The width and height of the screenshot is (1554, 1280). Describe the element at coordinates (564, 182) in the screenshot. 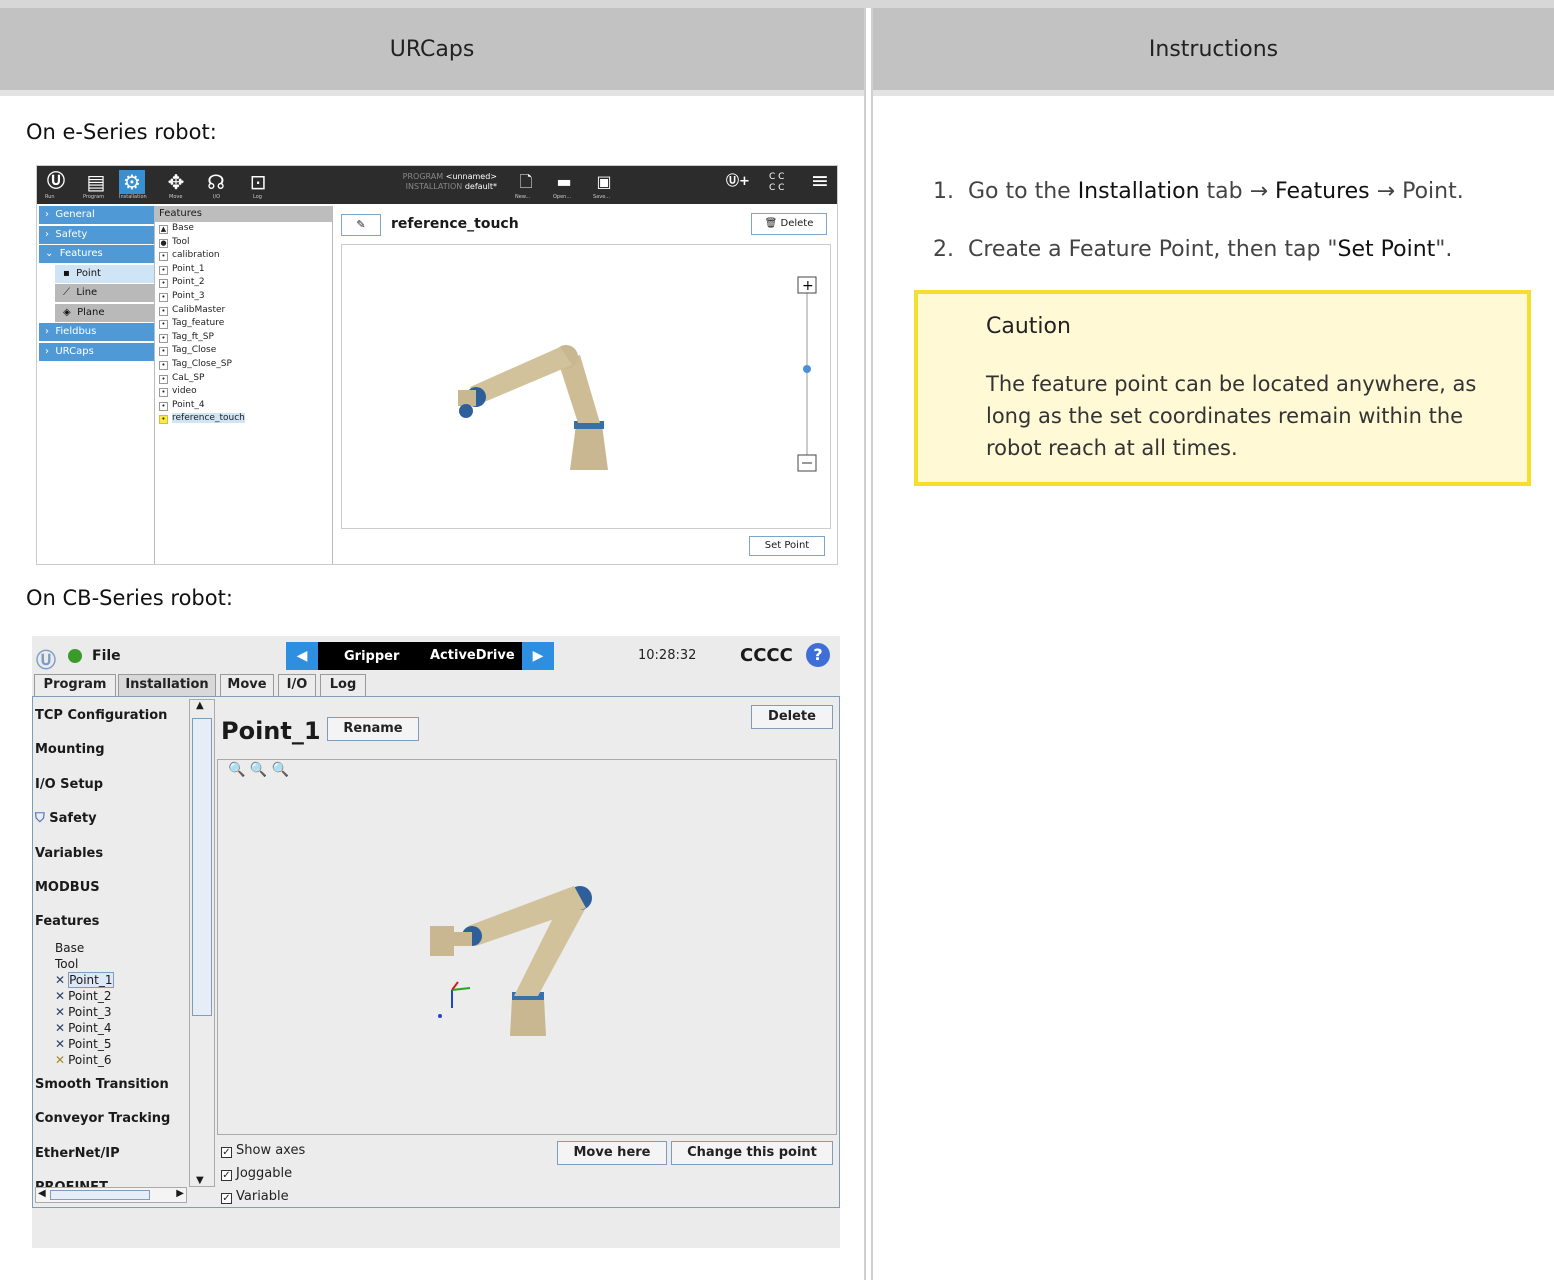

I see `open-folder-icon: ▬` at that location.